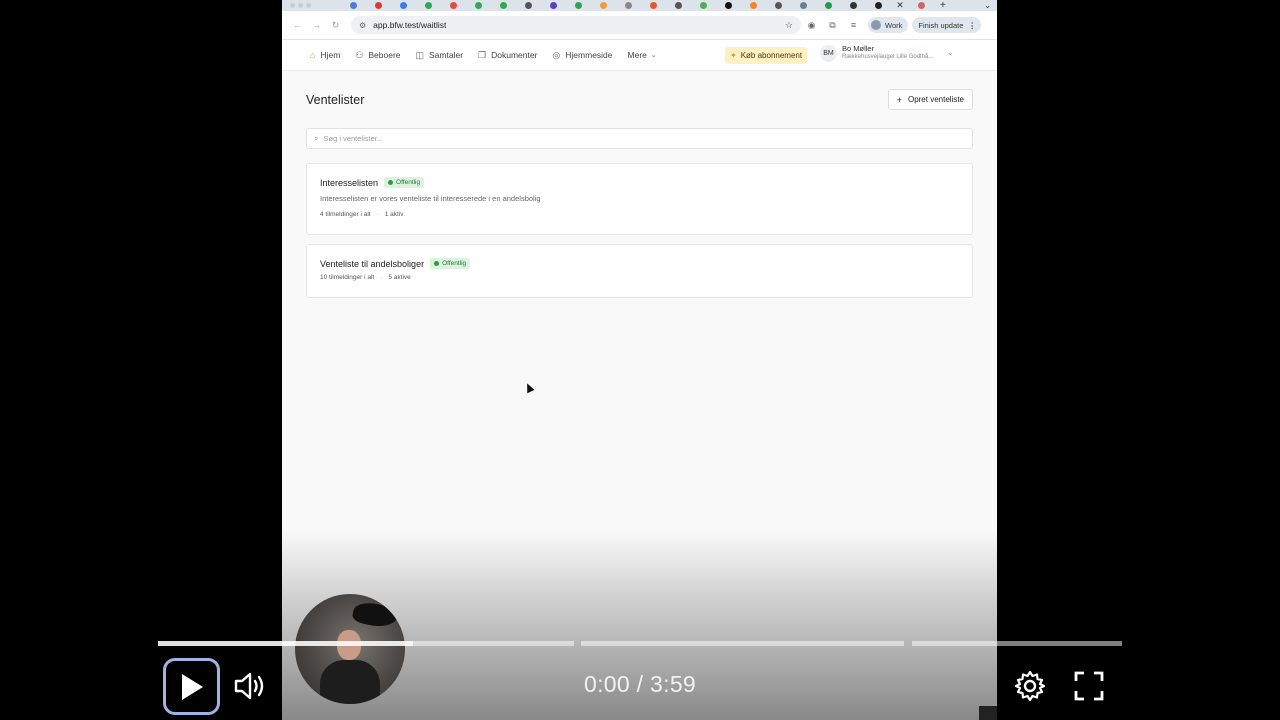 Image resolution: width=1280 pixels, height=720 pixels. Describe the element at coordinates (771, 55) in the screenshot. I see `subscribe-label: Køb abonnement` at that location.